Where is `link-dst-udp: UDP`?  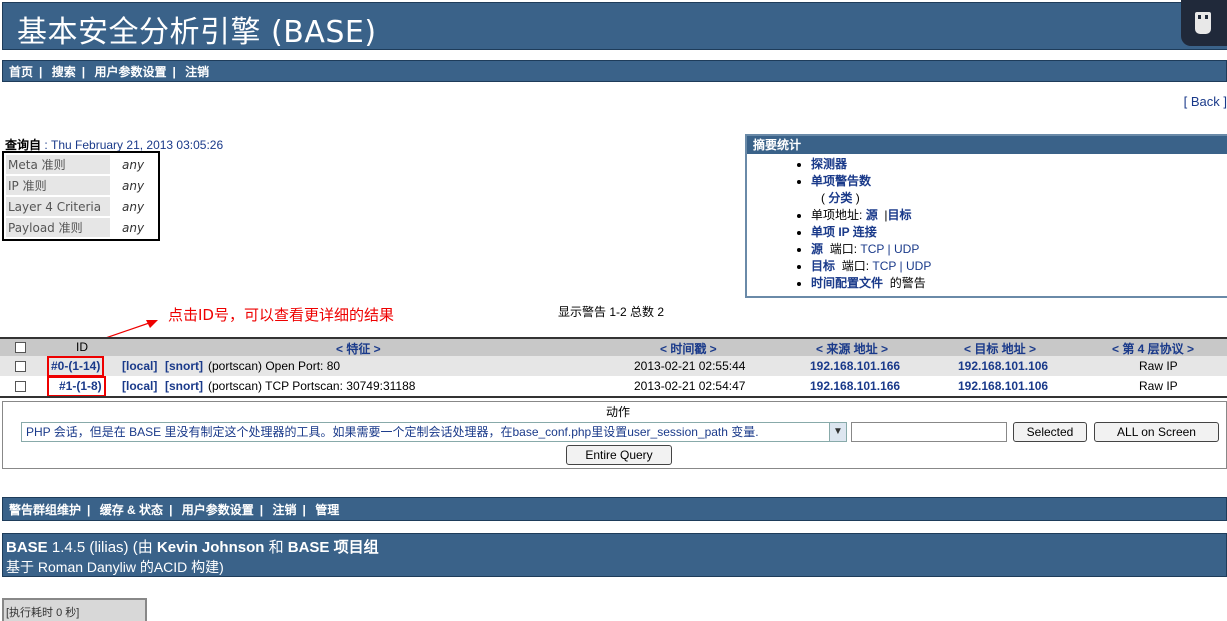 link-dst-udp: UDP is located at coordinates (918, 266).